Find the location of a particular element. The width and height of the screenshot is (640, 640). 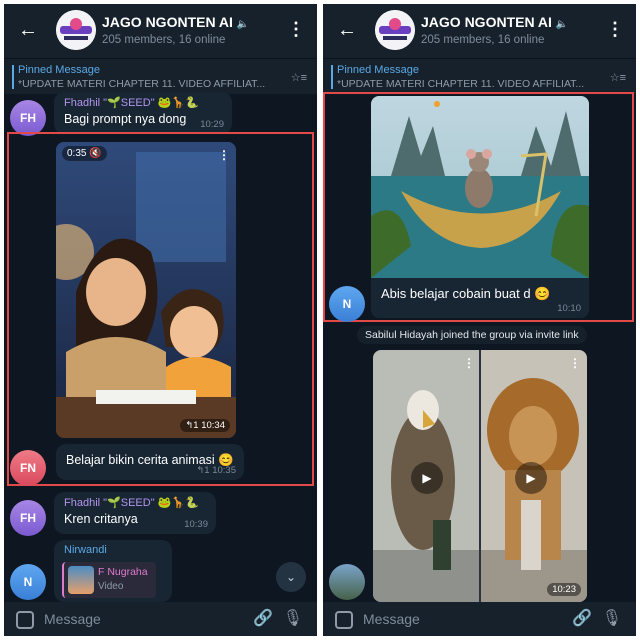

muted-speaker-icon: 🔇 is located at coordinates (95, 153).